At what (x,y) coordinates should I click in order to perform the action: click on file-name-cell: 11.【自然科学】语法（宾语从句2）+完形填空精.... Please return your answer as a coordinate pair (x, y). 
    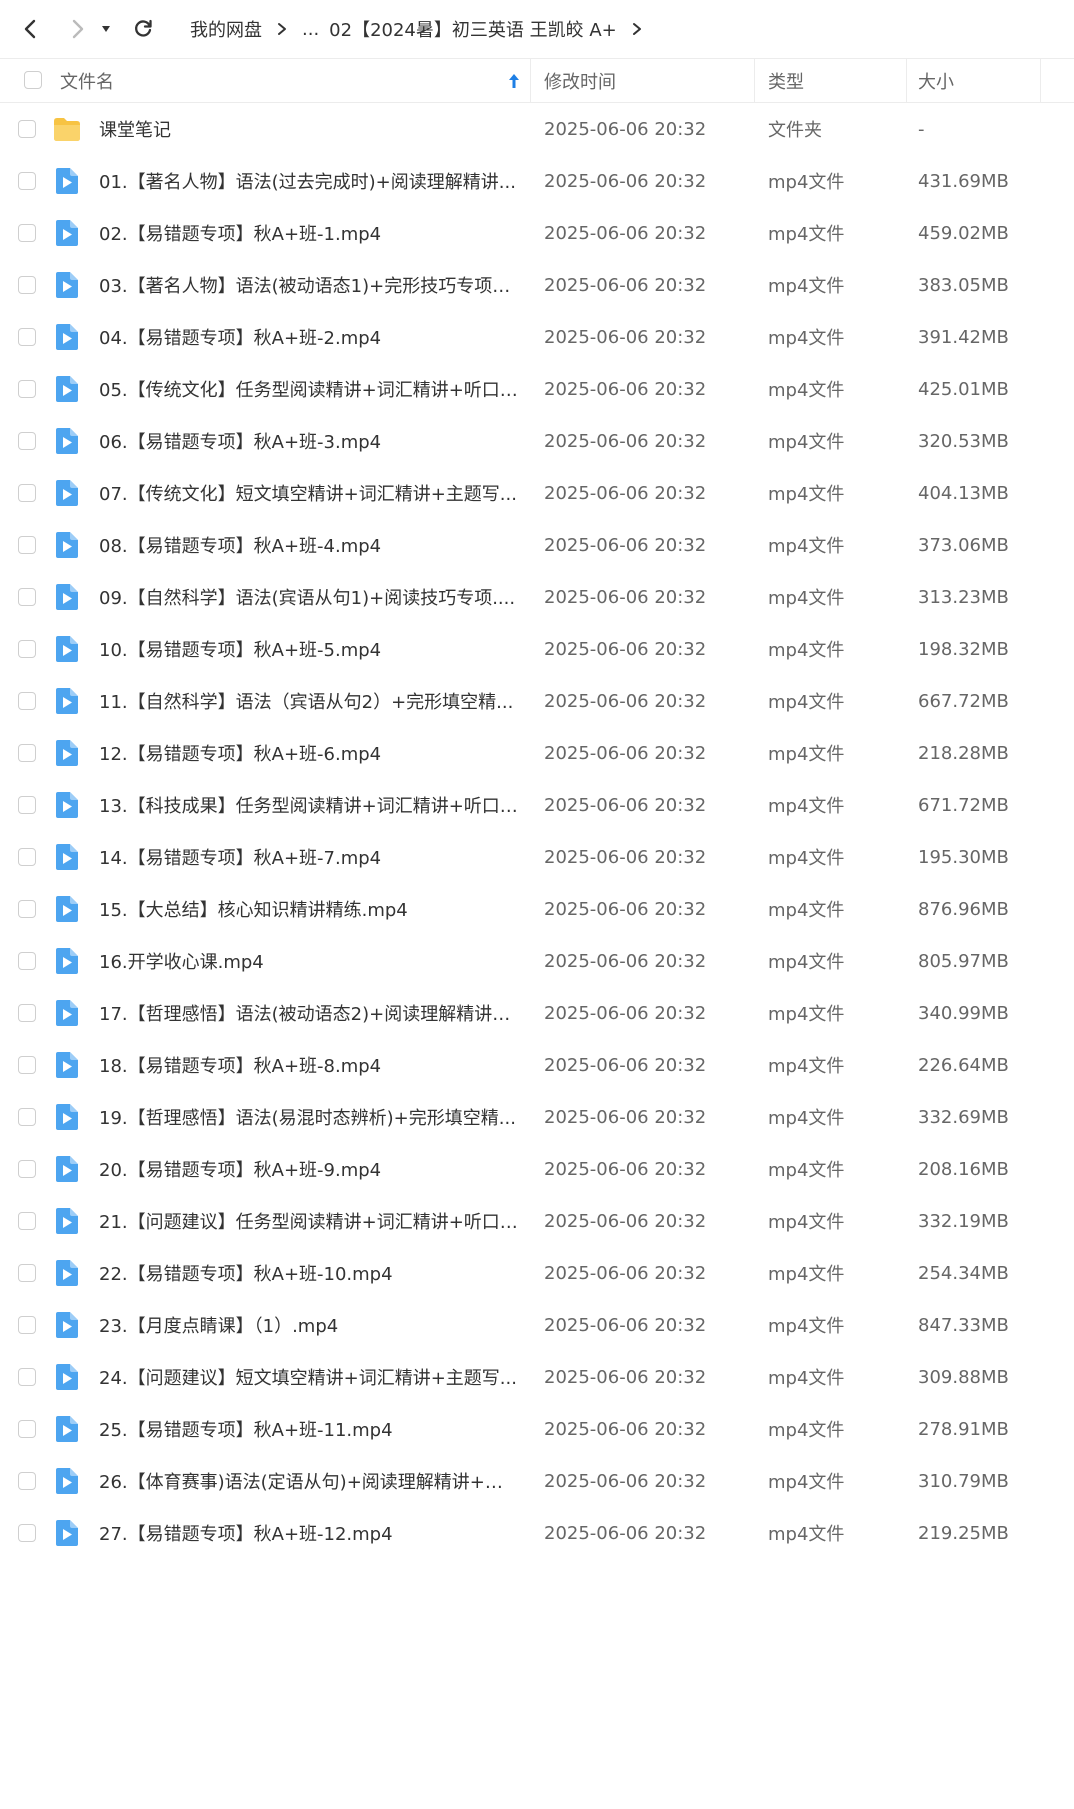
    Looking at the image, I should click on (309, 701).